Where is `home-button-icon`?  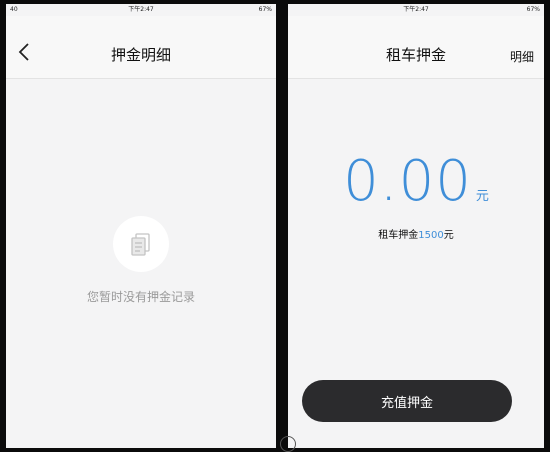 home-button-icon is located at coordinates (288, 444).